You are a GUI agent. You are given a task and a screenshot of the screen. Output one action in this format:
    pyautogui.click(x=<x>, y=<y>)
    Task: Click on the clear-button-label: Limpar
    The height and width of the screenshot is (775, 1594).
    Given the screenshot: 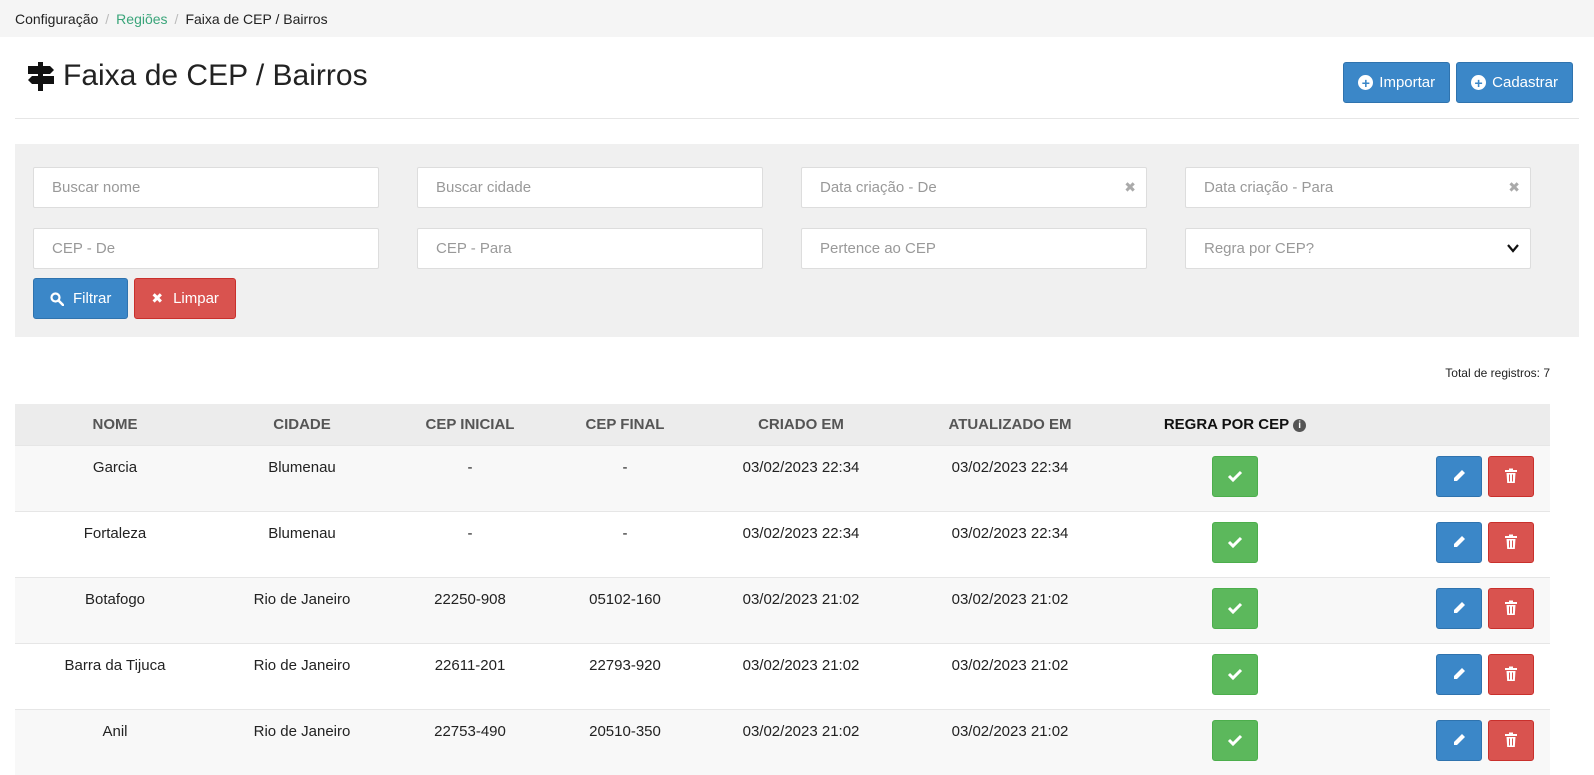 What is the action you would take?
    pyautogui.click(x=196, y=298)
    